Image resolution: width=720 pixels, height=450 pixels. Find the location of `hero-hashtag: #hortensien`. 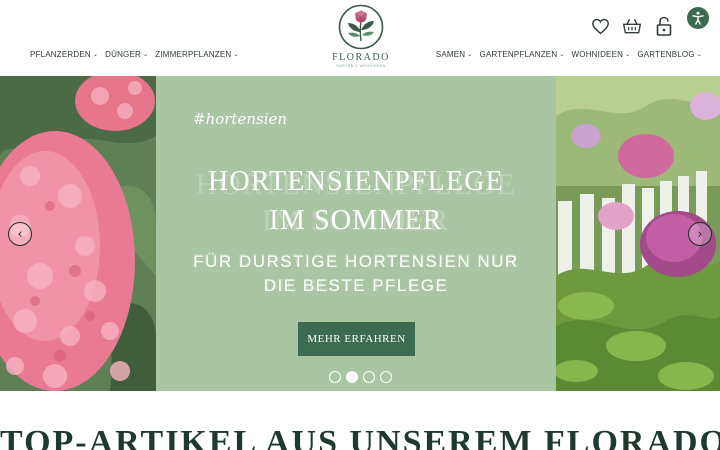

hero-hashtag: #hortensien is located at coordinates (240, 119).